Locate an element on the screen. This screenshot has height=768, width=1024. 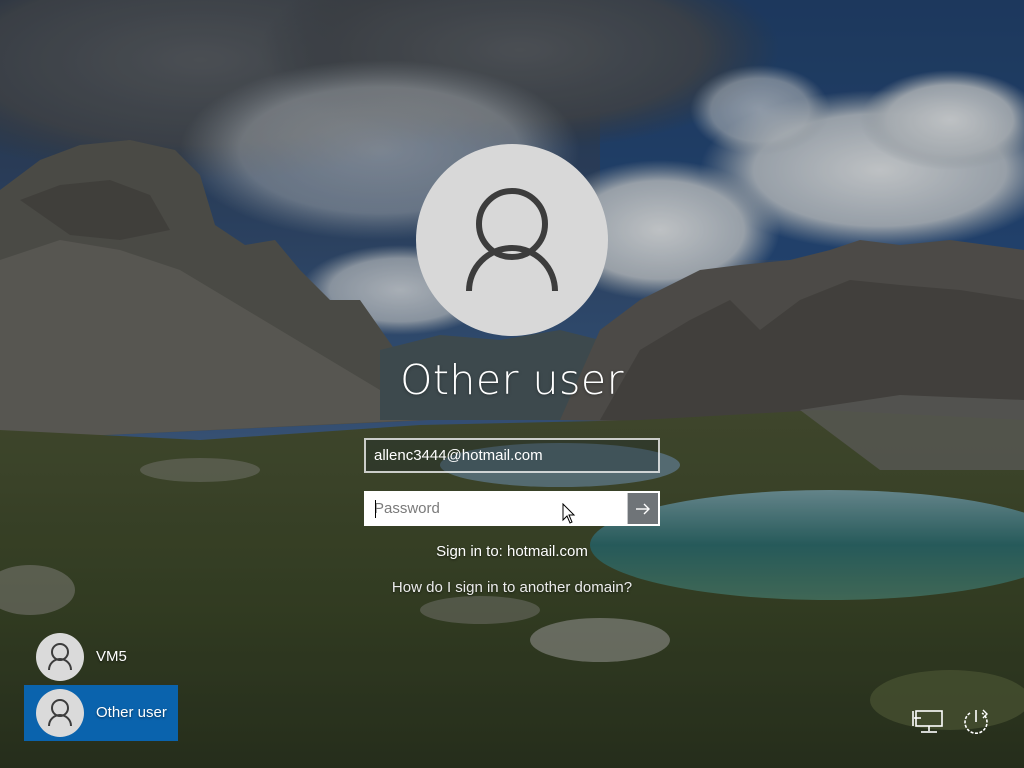
sign-in-to-text: Sign in to: hotmail.com is located at coordinates (512, 551).